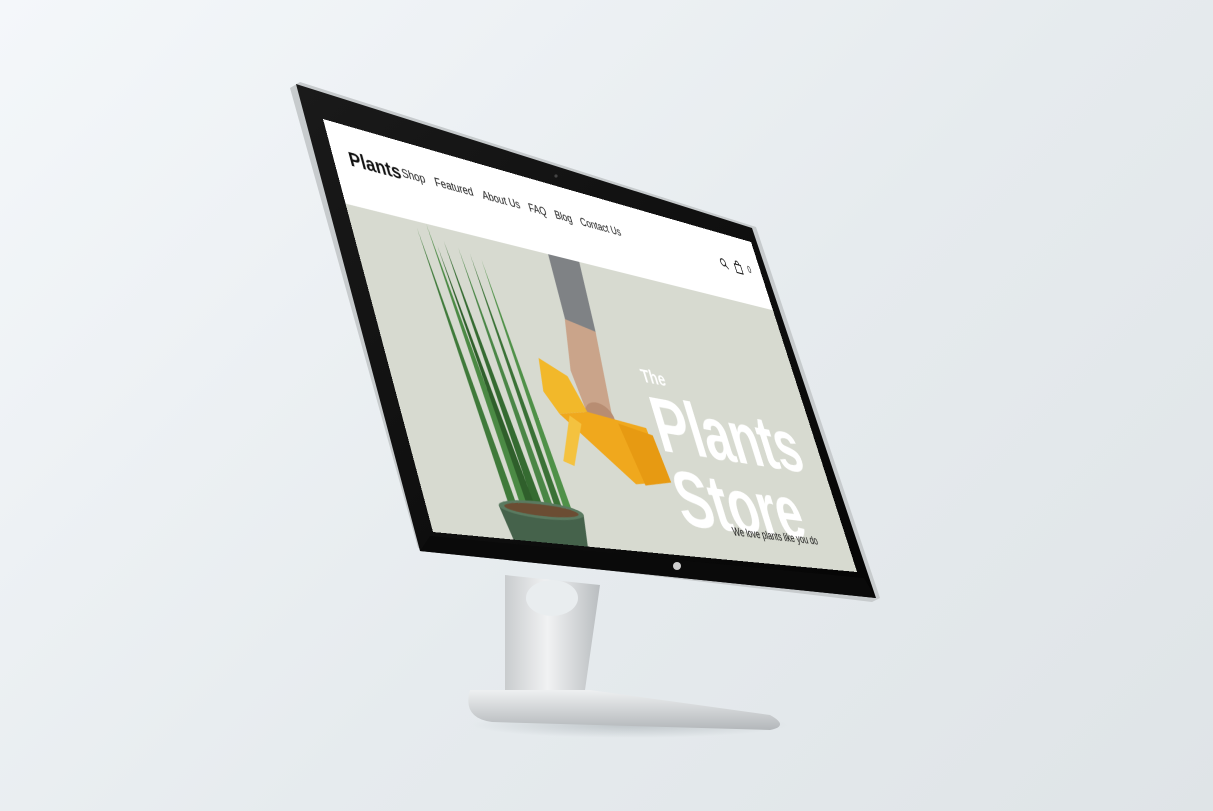 The width and height of the screenshot is (1213, 811). I want to click on nav-item-featured: Featured, so click(454, 187).